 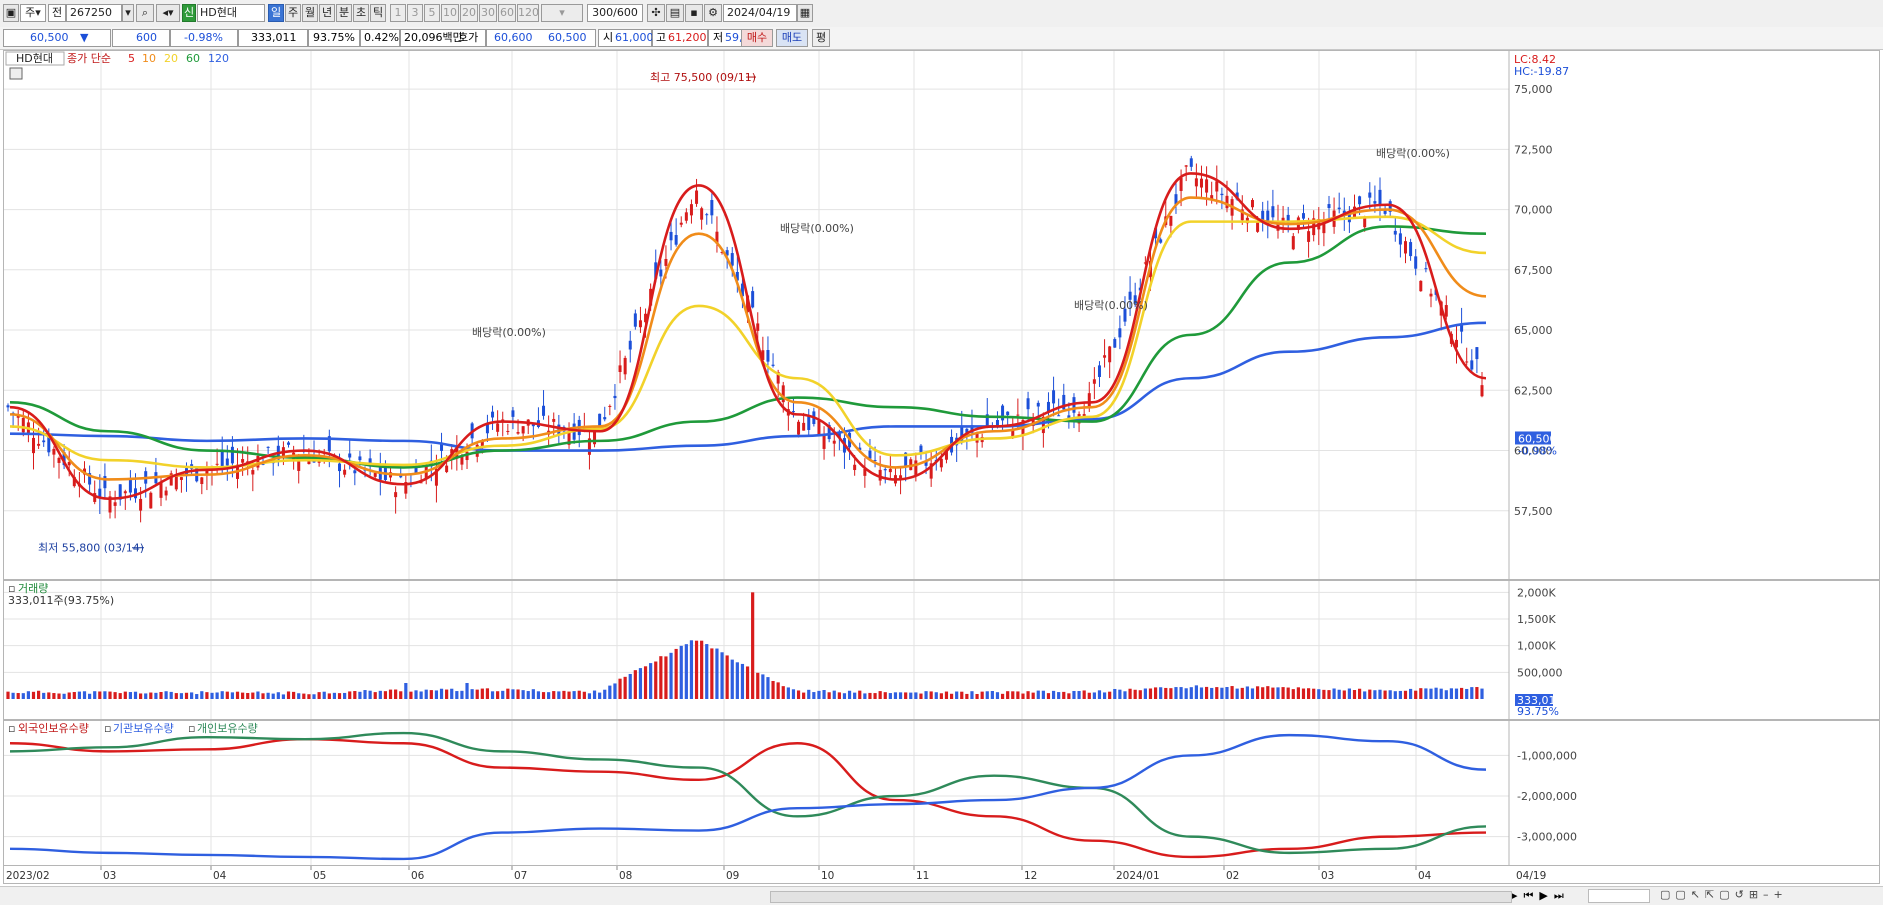 I want to click on down-arrow-icon: ▼, so click(x=84, y=37).